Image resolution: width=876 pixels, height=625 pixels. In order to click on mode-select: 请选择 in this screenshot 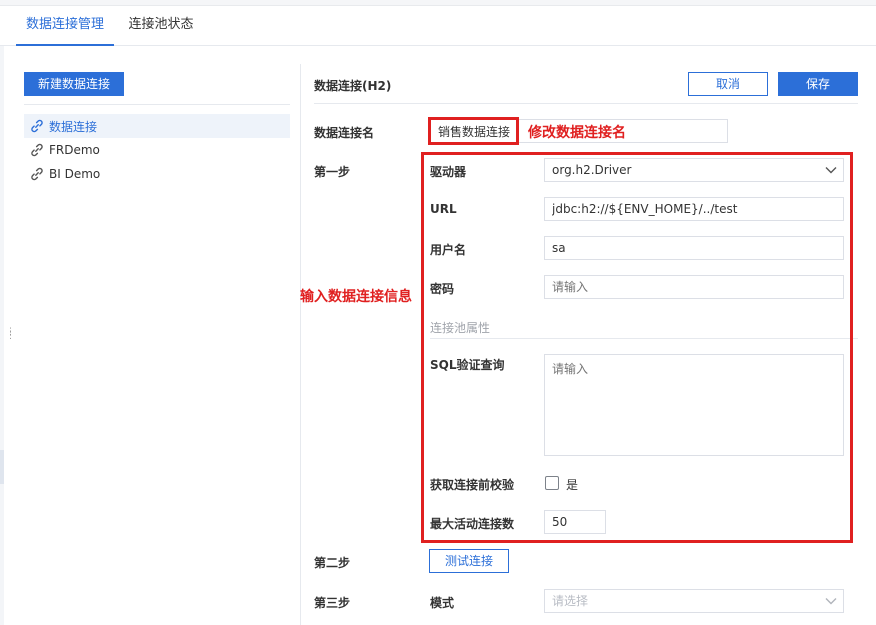, I will do `click(694, 601)`.